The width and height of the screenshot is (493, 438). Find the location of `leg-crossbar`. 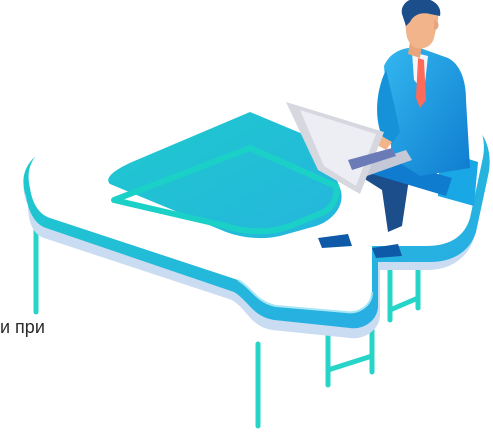

leg-crossbar is located at coordinates (350, 363).